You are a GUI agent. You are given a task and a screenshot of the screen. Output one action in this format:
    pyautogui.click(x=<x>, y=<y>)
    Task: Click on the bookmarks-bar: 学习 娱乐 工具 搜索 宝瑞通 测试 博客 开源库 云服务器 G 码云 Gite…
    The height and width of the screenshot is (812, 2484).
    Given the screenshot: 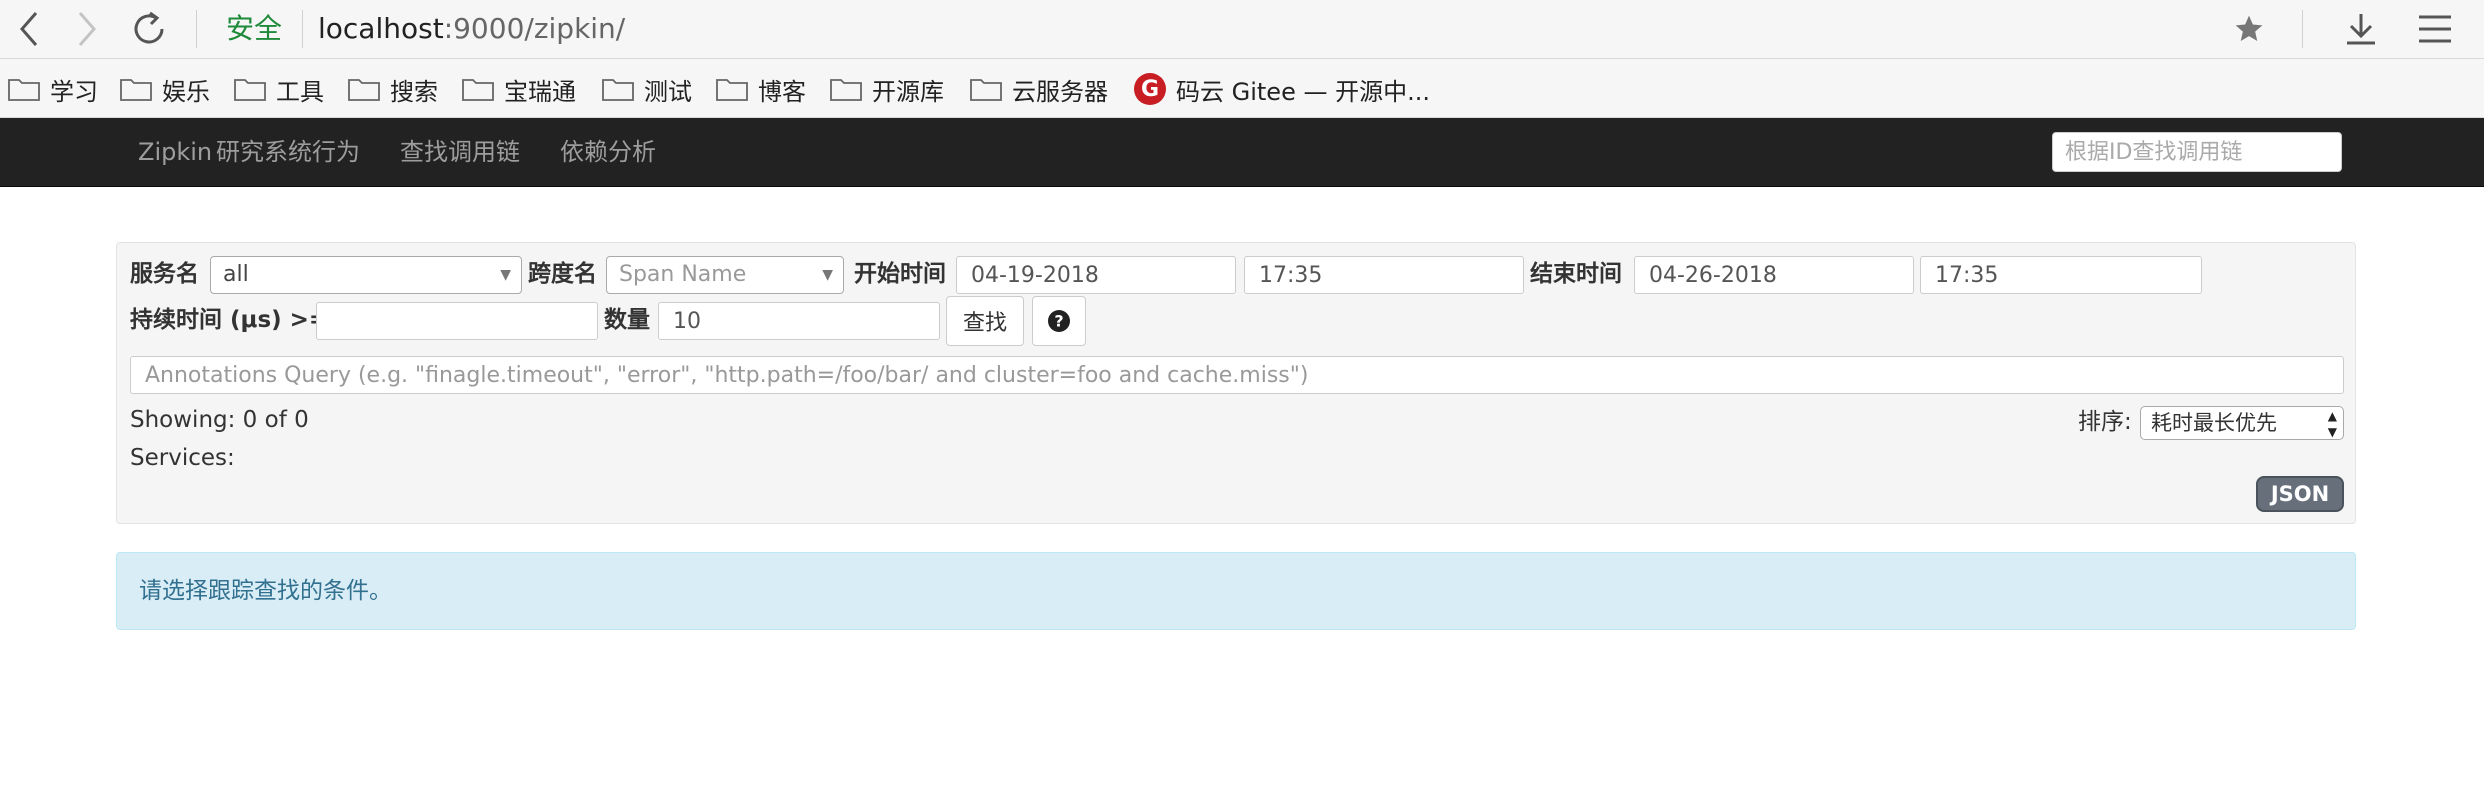 What is the action you would take?
    pyautogui.click(x=1242, y=88)
    